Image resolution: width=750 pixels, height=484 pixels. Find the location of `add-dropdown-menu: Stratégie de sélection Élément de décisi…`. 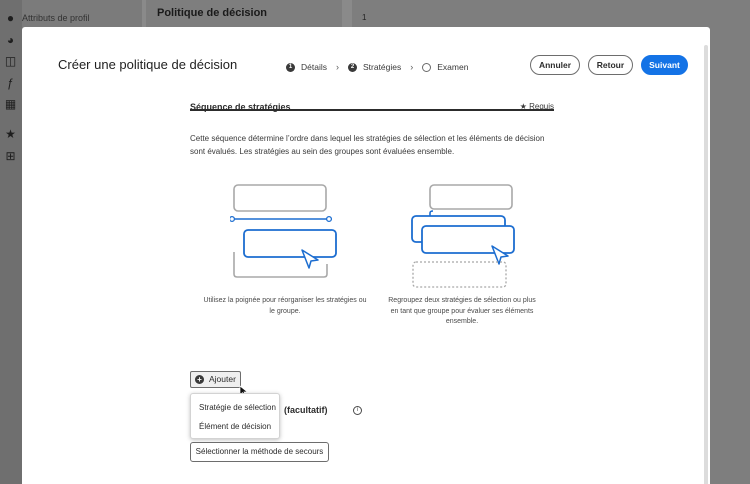

add-dropdown-menu: Stratégie de sélection Élément de décisi… is located at coordinates (235, 416).